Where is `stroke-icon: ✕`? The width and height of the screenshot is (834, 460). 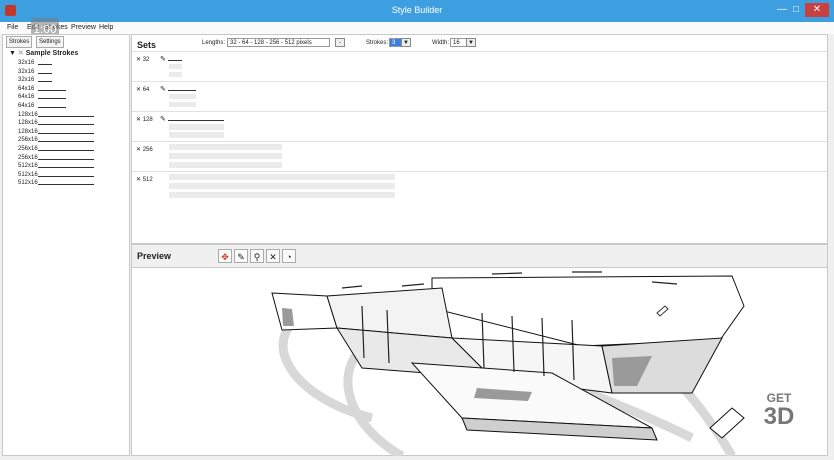
stroke-icon: ✕ is located at coordinates (20, 53).